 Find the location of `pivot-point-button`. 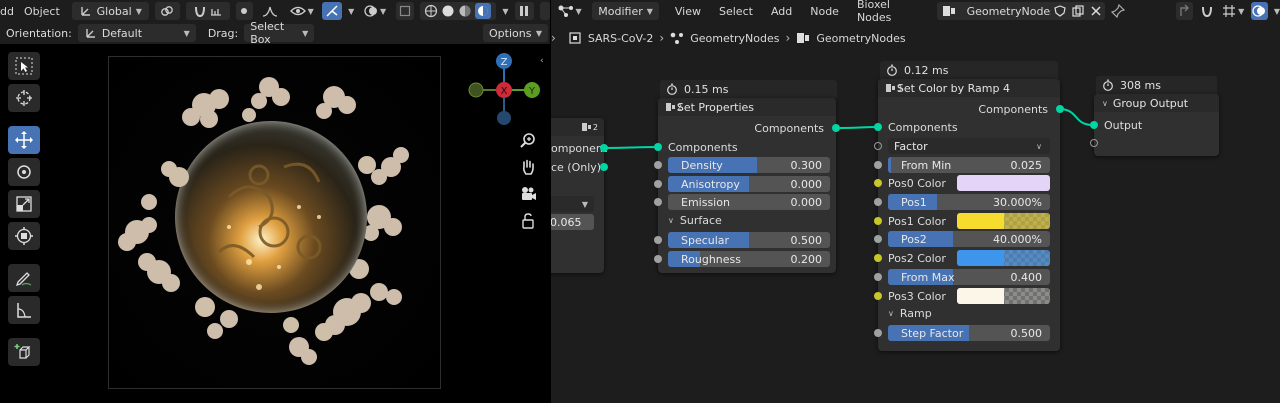

pivot-point-button is located at coordinates (167, 11).